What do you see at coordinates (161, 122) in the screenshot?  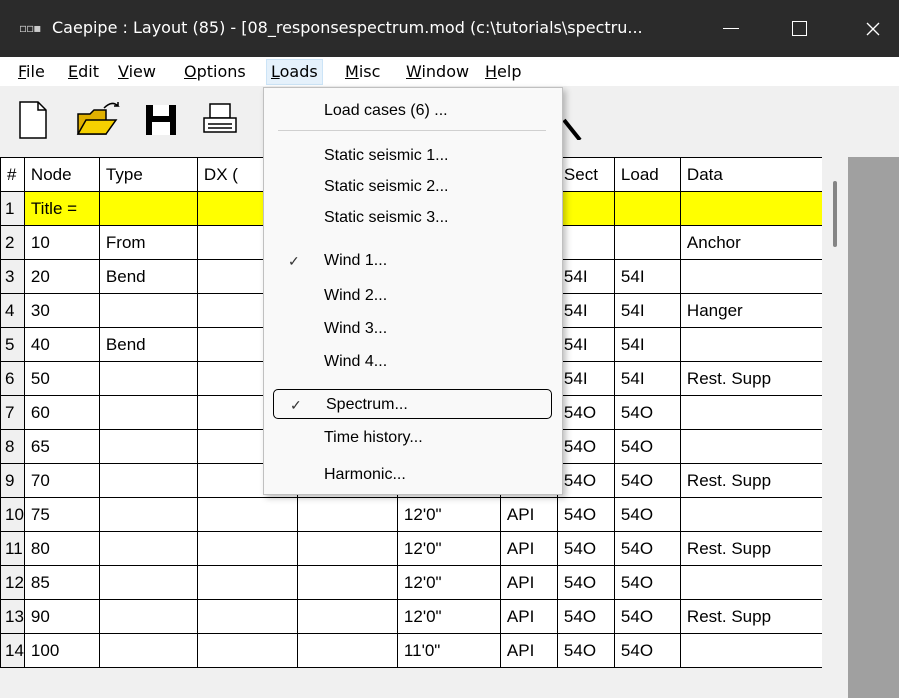 I see `save-button` at bounding box center [161, 122].